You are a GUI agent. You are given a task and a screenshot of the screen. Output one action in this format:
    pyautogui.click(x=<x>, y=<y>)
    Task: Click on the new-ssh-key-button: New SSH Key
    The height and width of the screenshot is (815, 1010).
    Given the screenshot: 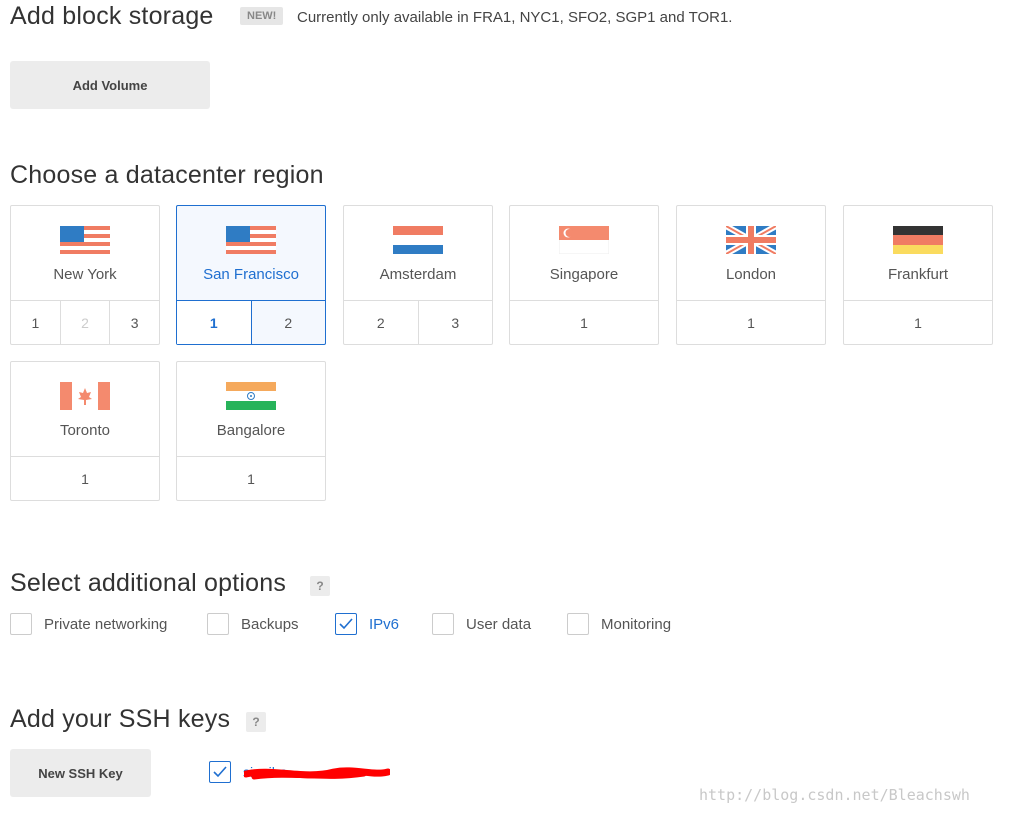 What is the action you would take?
    pyautogui.click(x=80, y=773)
    